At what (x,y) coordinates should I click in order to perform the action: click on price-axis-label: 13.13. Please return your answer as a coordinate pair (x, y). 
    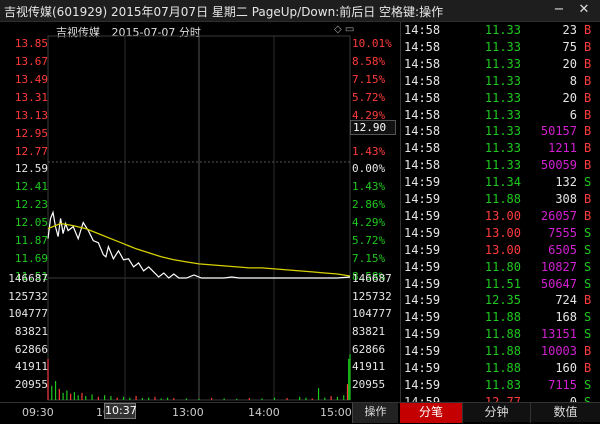
    Looking at the image, I should click on (31, 115).